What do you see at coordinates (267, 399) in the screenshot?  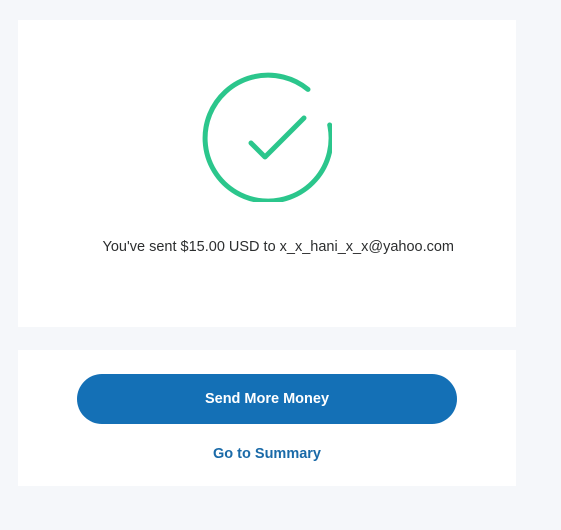 I see `send-more-money-button: Send More Money` at bounding box center [267, 399].